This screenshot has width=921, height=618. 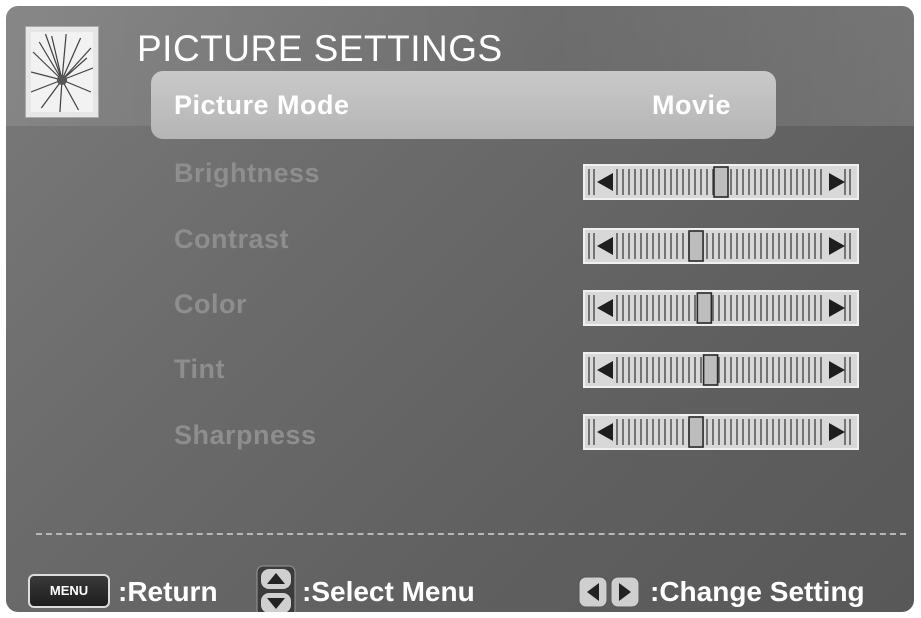 I want to click on contrast-label: Contrast, so click(x=231, y=239).